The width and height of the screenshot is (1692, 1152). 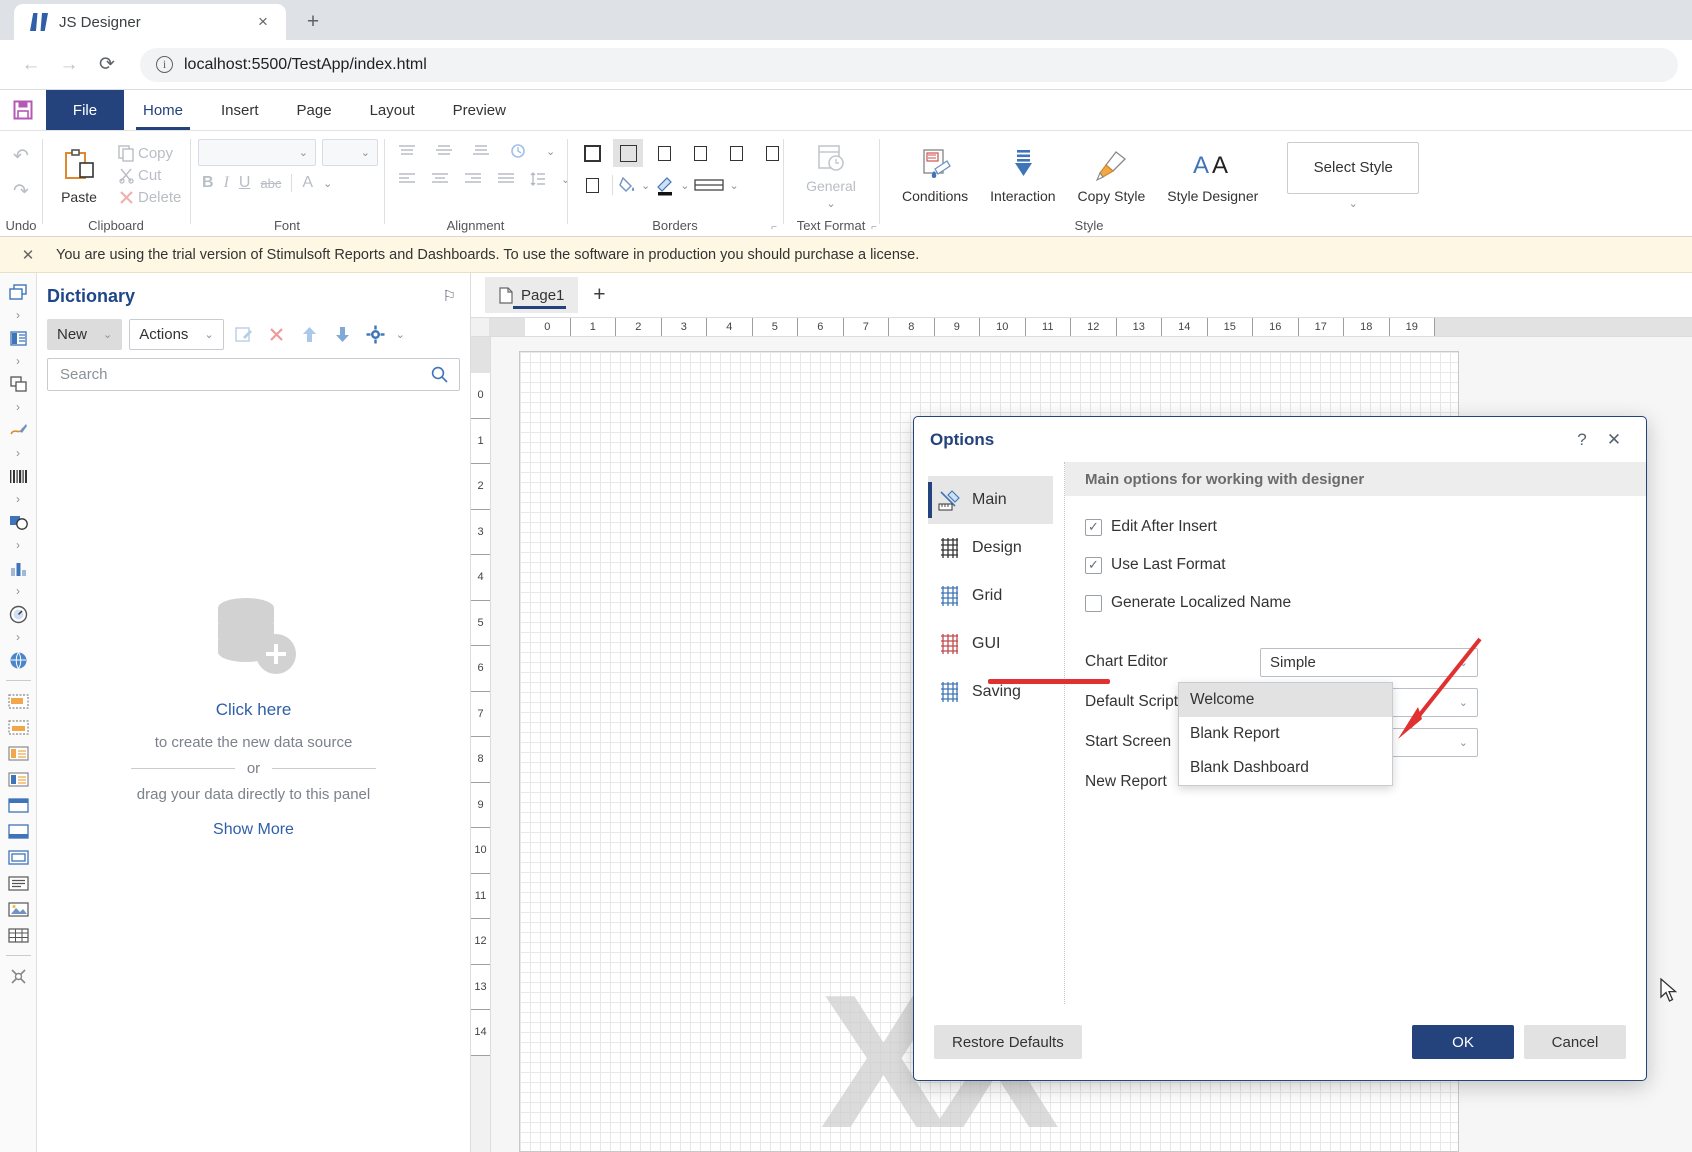 What do you see at coordinates (1112, 175) in the screenshot?
I see `copy-style-button: Copy Style` at bounding box center [1112, 175].